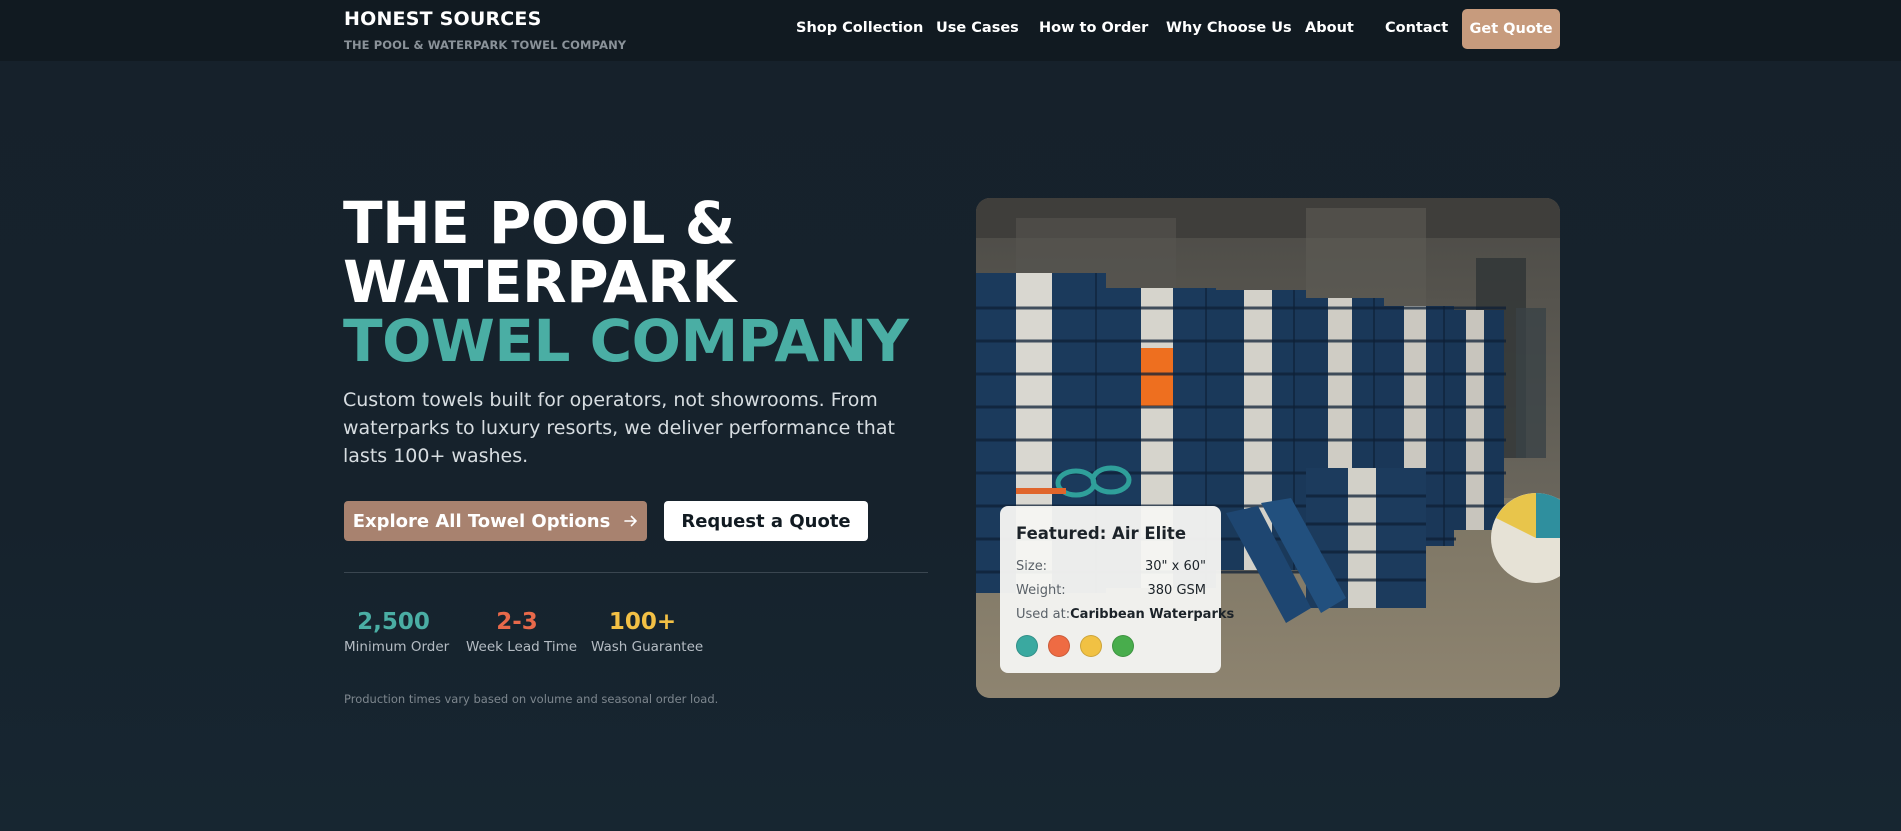 The image size is (1901, 831). What do you see at coordinates (1032, 566) in the screenshot?
I see `size-label: Size:` at bounding box center [1032, 566].